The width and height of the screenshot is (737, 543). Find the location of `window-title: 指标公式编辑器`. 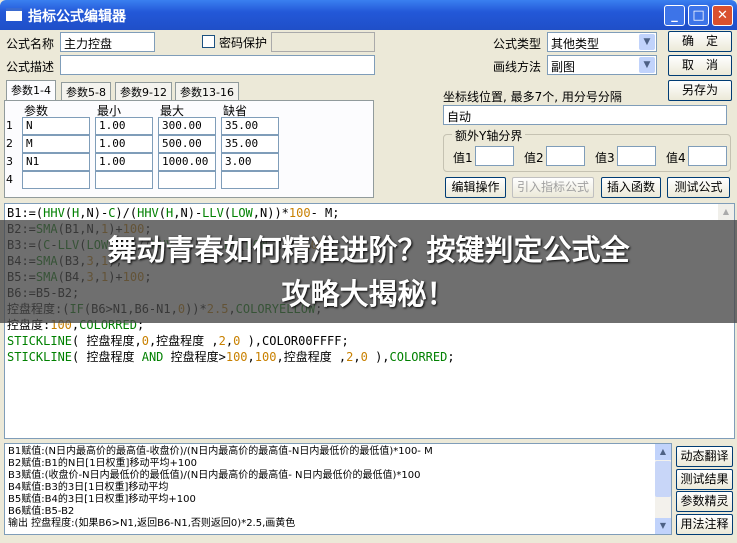

window-title: 指标公式编辑器 is located at coordinates (77, 17).